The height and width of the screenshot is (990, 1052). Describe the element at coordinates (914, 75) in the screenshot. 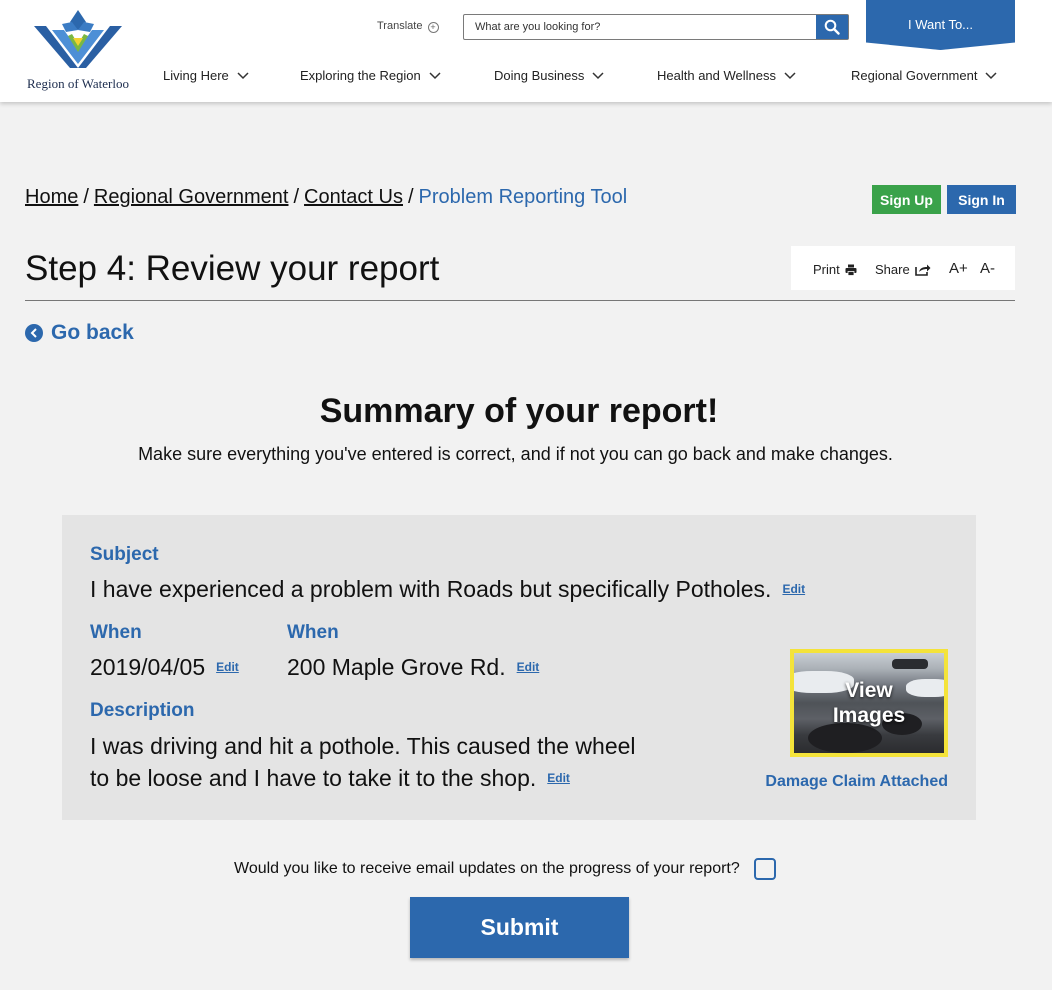

I see `nav-label: Regional Government` at that location.